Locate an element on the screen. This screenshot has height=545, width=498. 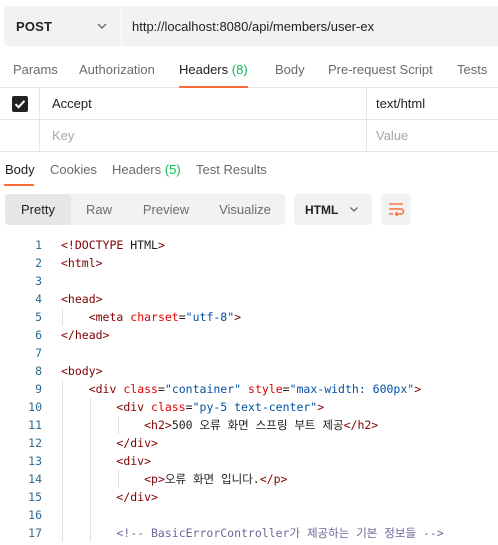
tab-label: Test Results is located at coordinates (231, 169).